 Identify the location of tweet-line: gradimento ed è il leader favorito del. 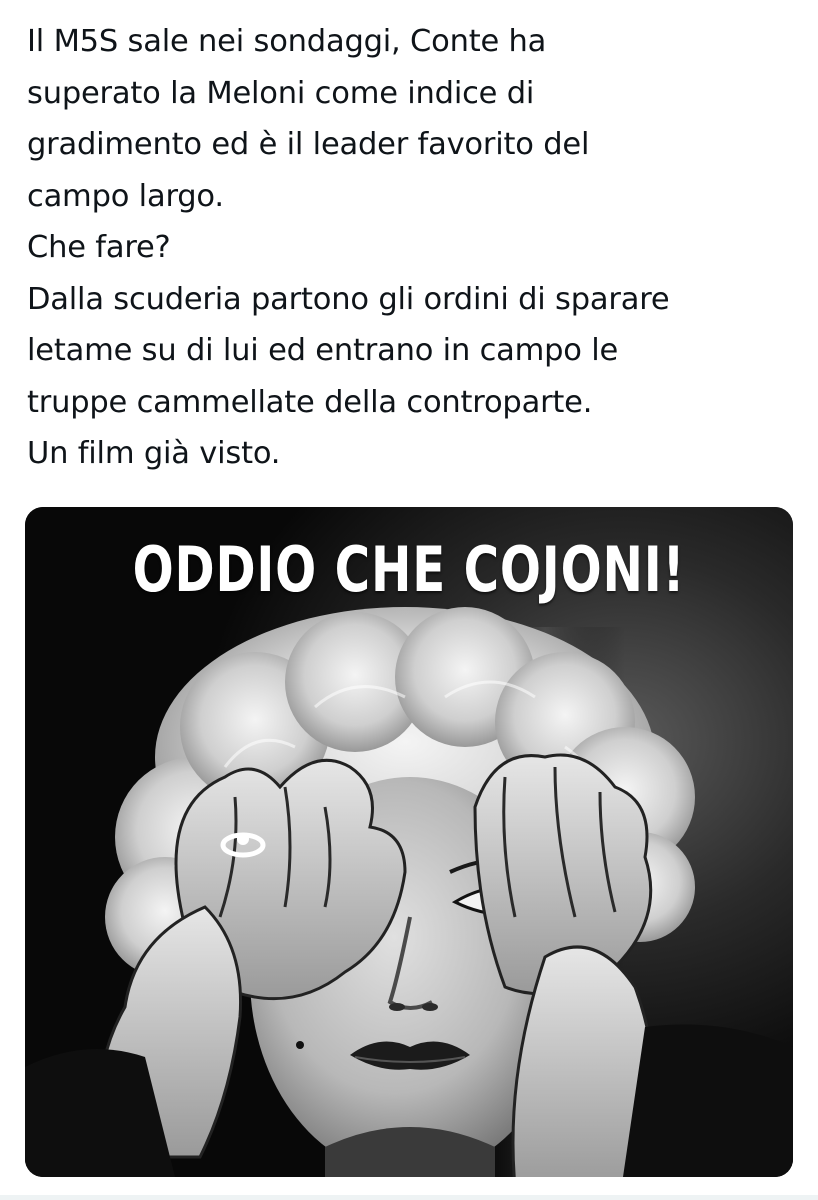
(308, 144).